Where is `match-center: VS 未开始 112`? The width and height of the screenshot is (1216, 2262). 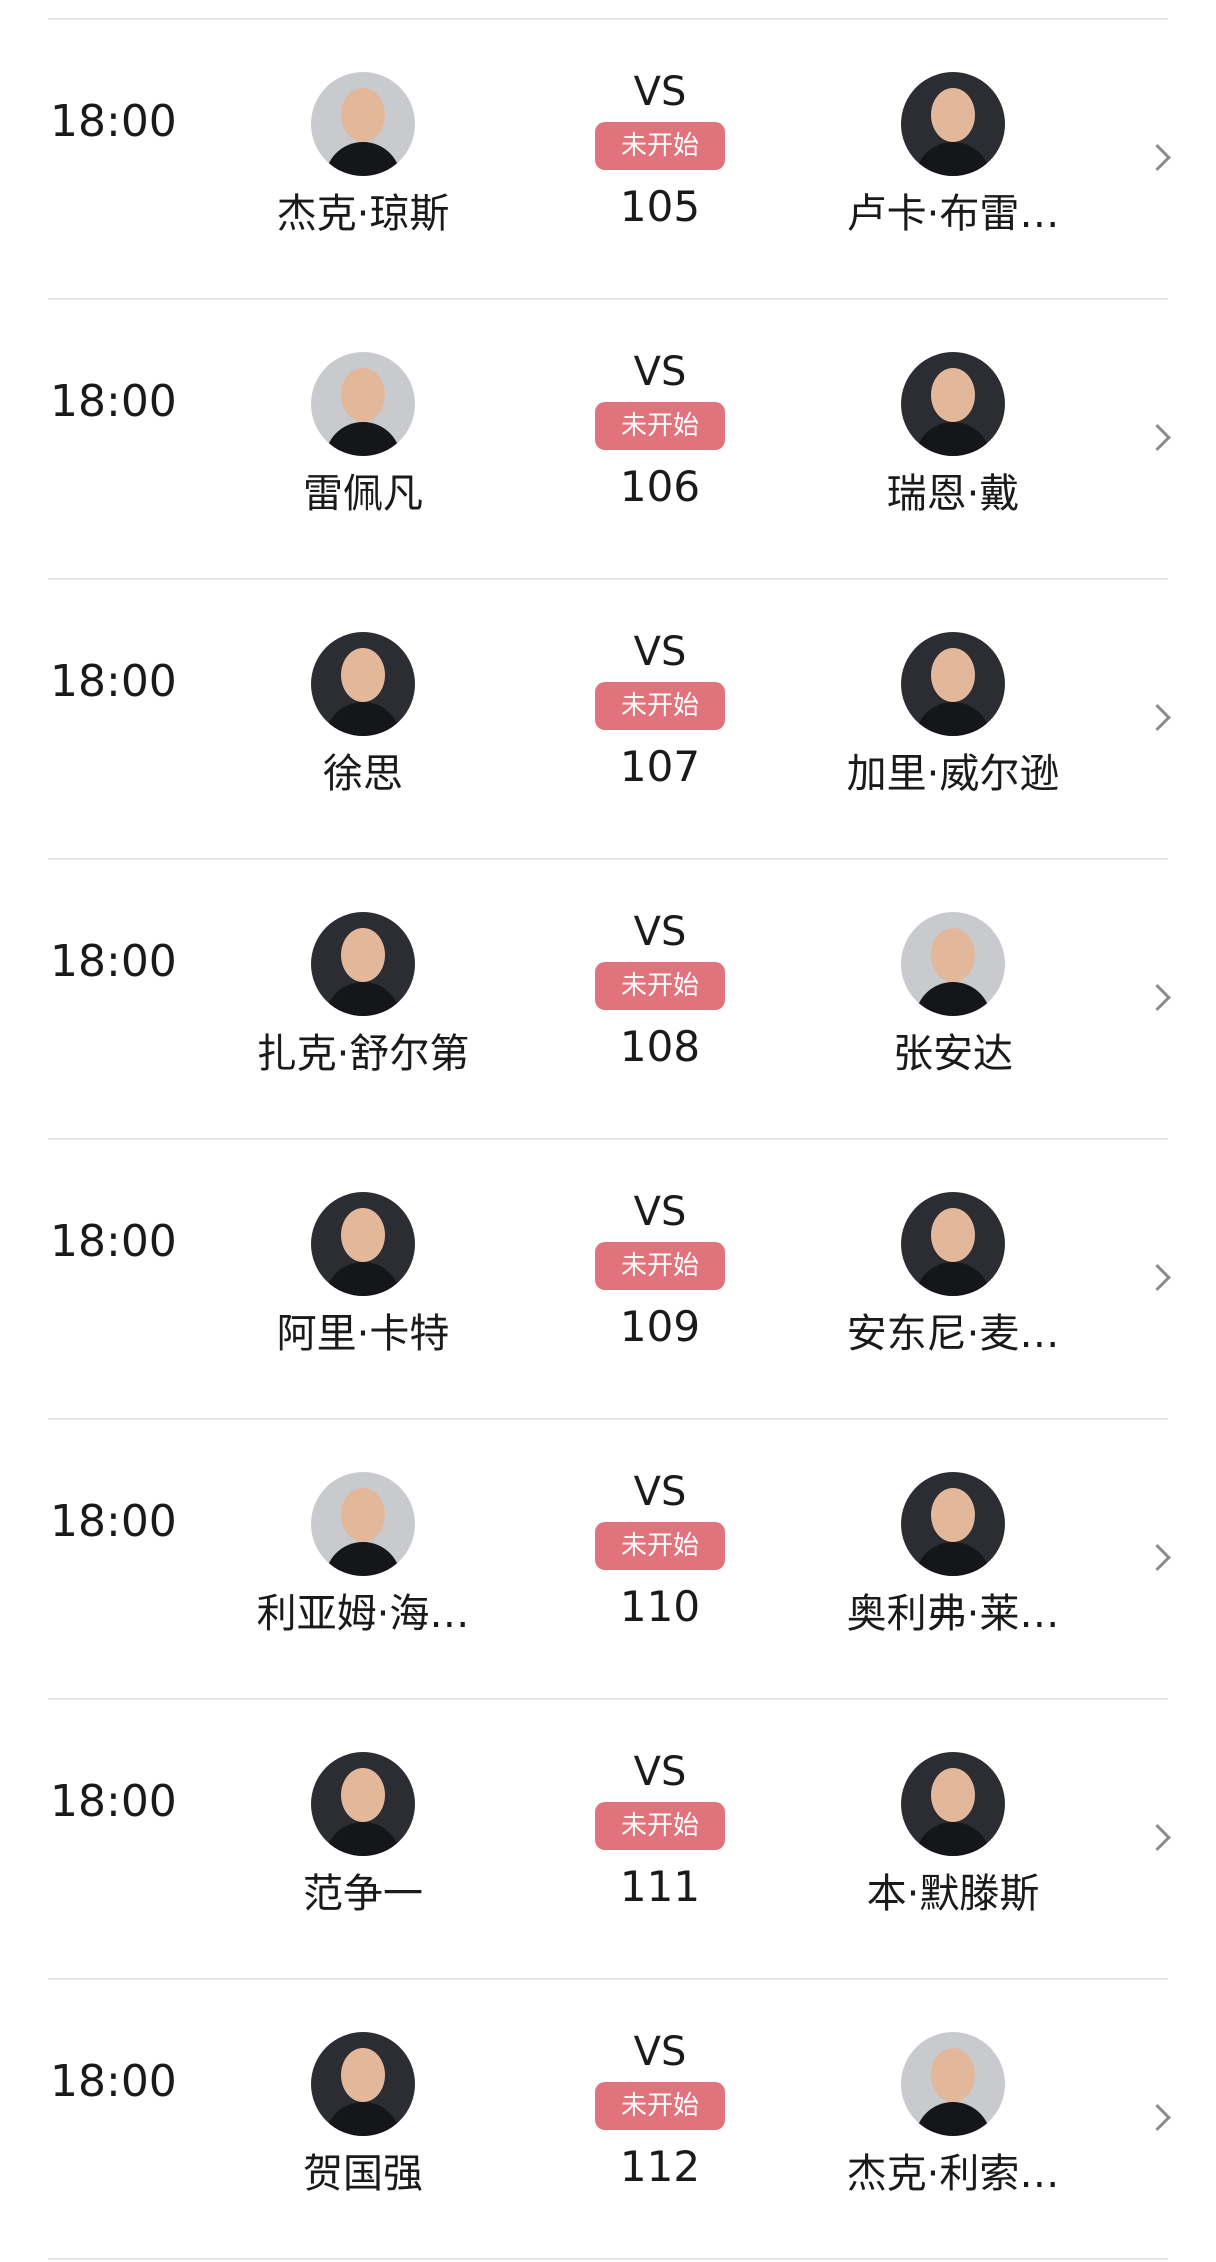 match-center: VS 未开始 112 is located at coordinates (660, 2111).